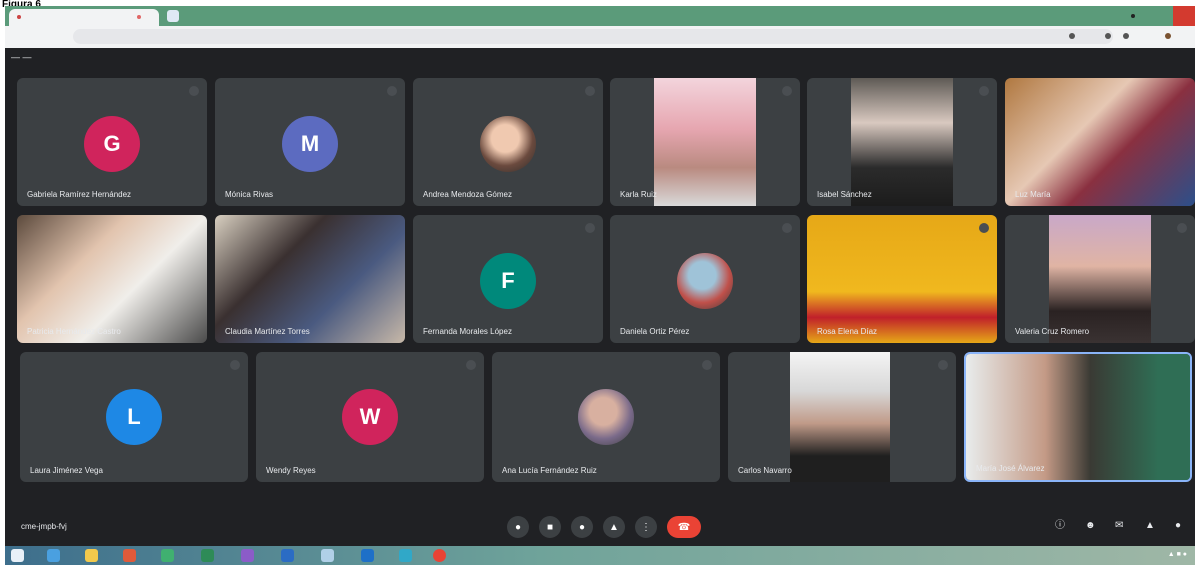  I want to click on participant-tile-speaking: María José Álvarez, so click(1078, 417).